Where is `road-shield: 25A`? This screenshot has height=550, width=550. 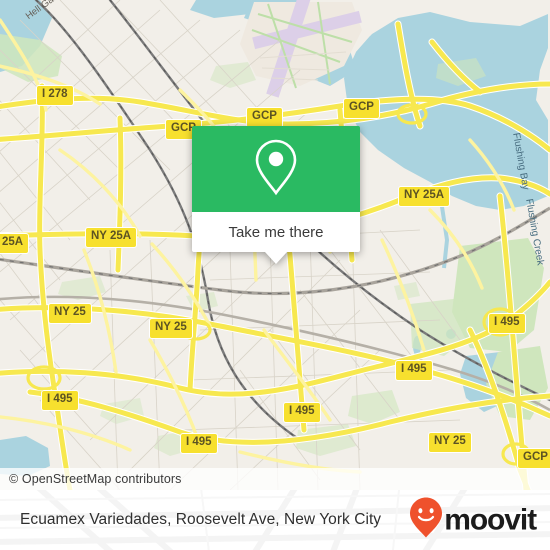 road-shield: 25A is located at coordinates (15, 243).